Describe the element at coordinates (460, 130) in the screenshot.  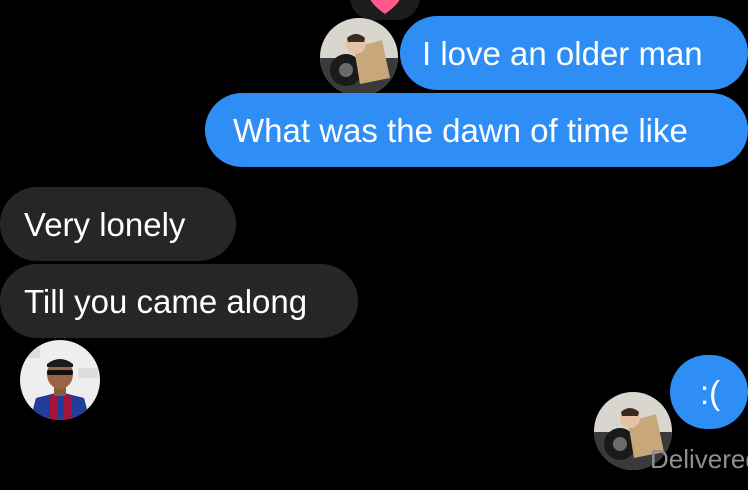
I see `message-text: What was the dawn of time like` at that location.